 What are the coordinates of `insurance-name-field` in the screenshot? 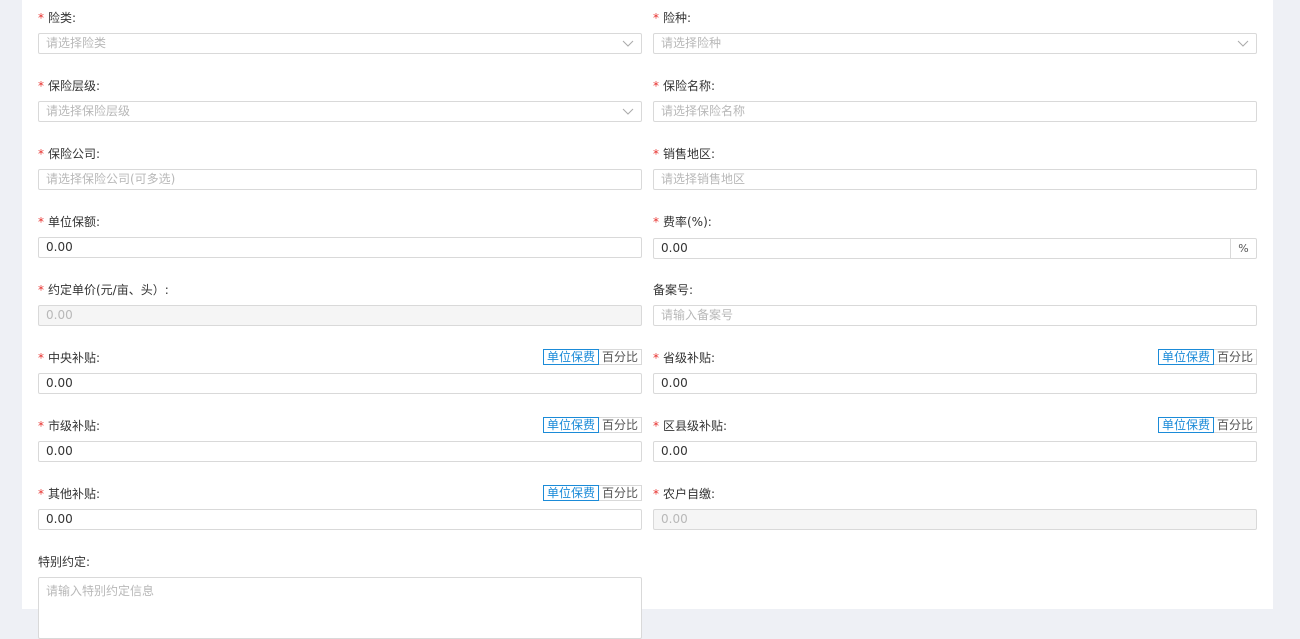 It's located at (955, 111).